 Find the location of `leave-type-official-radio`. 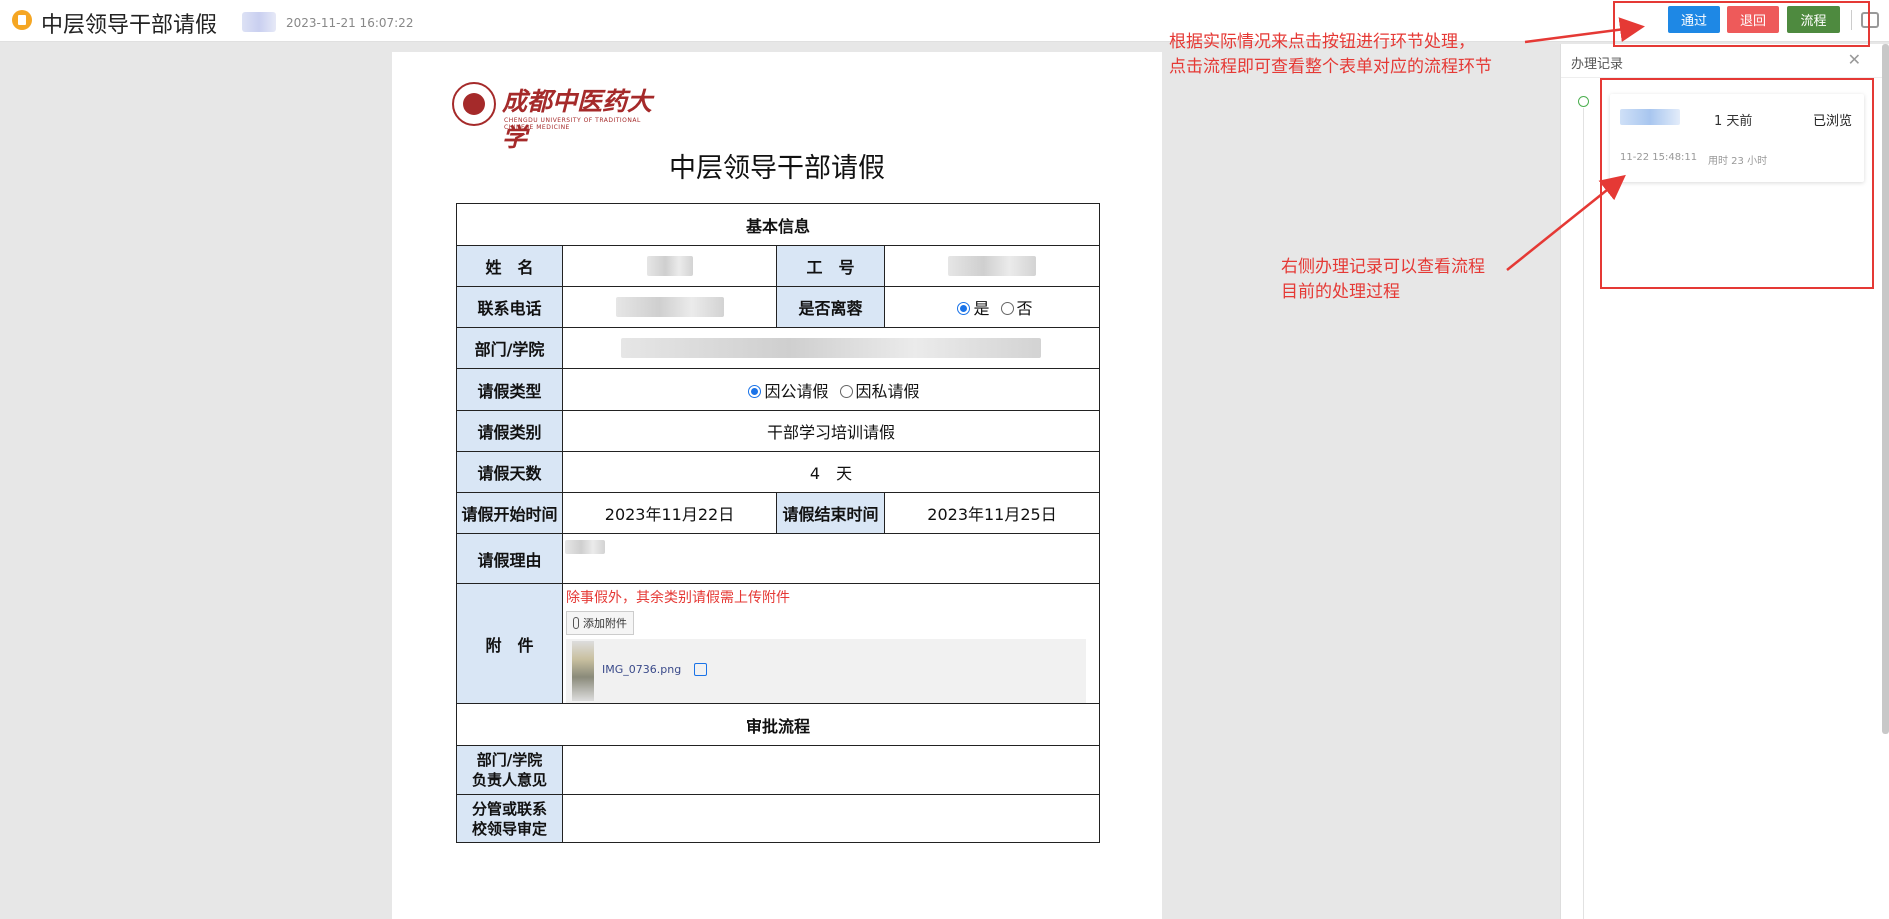

leave-type-official-radio is located at coordinates (755, 391).